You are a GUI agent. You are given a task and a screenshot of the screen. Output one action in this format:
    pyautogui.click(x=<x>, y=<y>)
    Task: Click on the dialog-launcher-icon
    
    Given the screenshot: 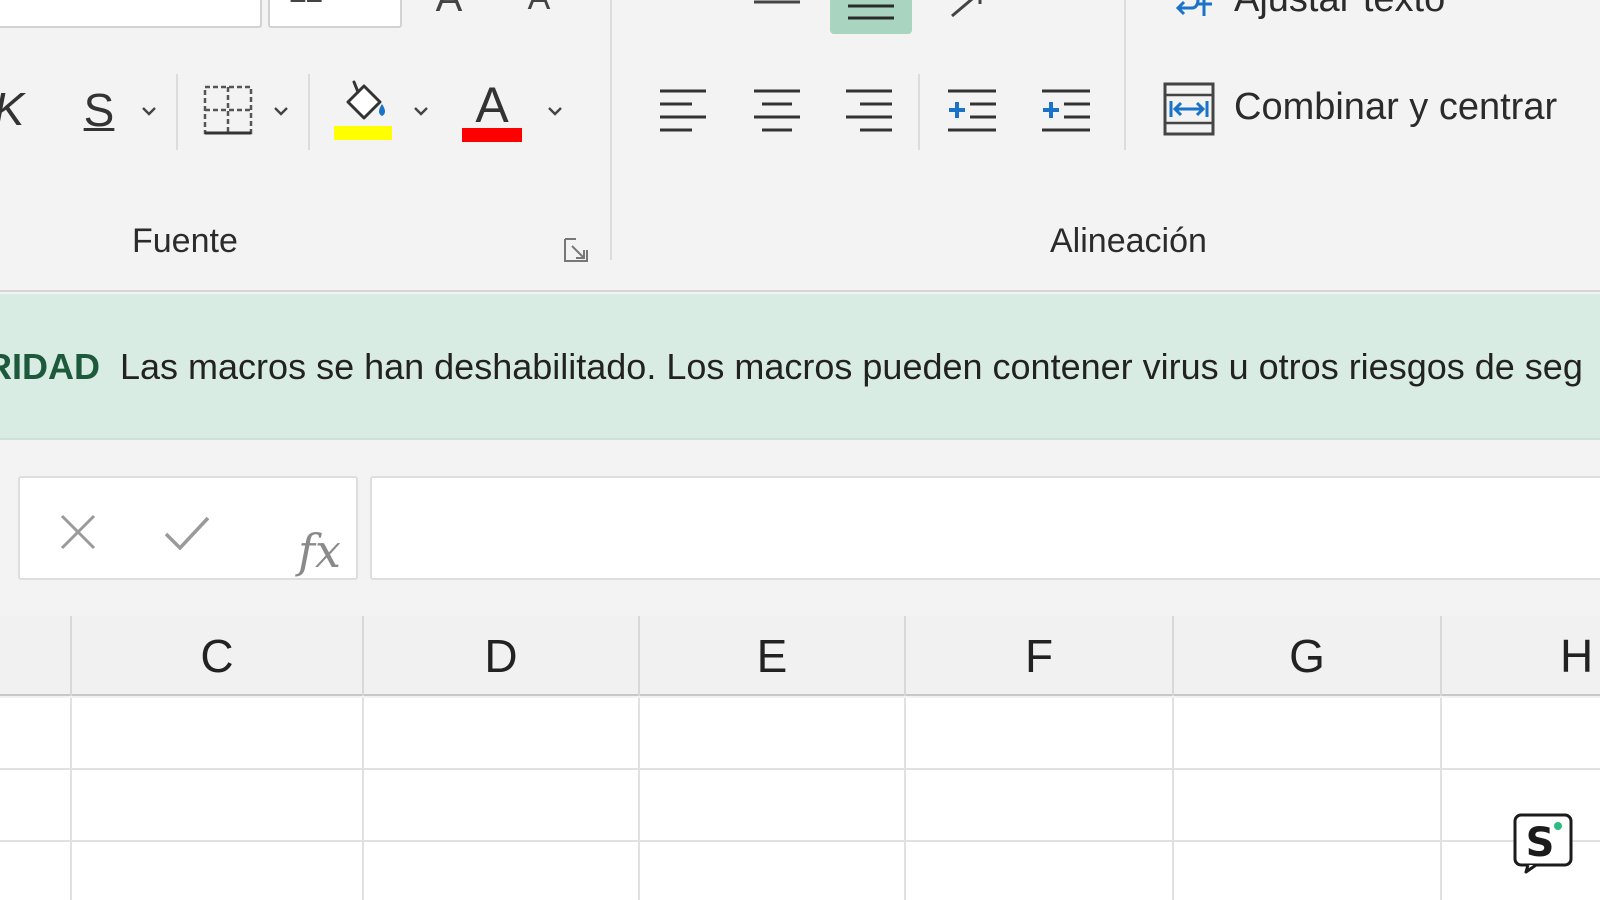 What is the action you would take?
    pyautogui.click(x=576, y=250)
    